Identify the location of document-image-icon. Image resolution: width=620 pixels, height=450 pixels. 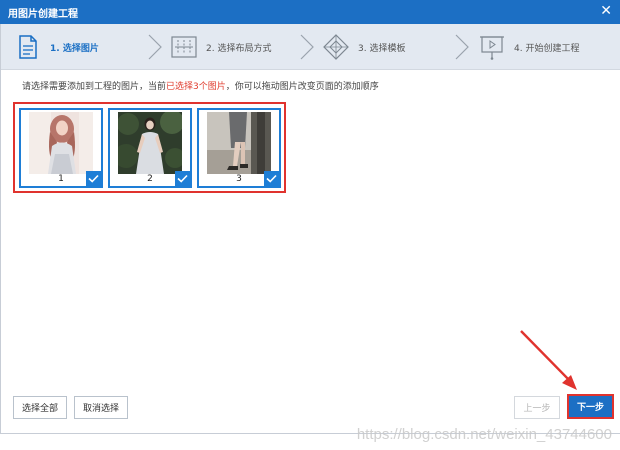
(28, 47).